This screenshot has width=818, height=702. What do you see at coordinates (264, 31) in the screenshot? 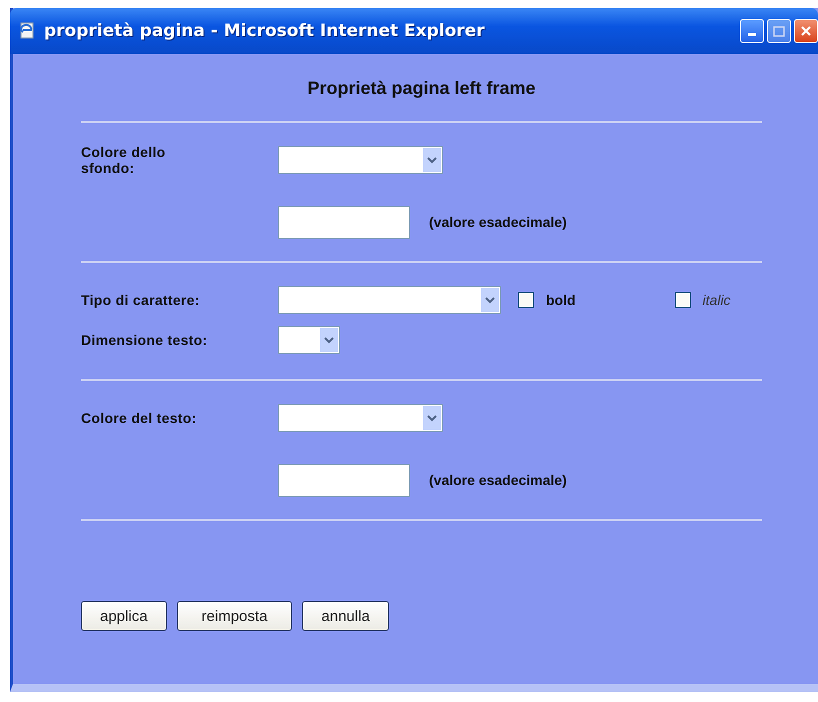
I see `window-title: proprietà pagina - Microsoft Internet Explorer` at bounding box center [264, 31].